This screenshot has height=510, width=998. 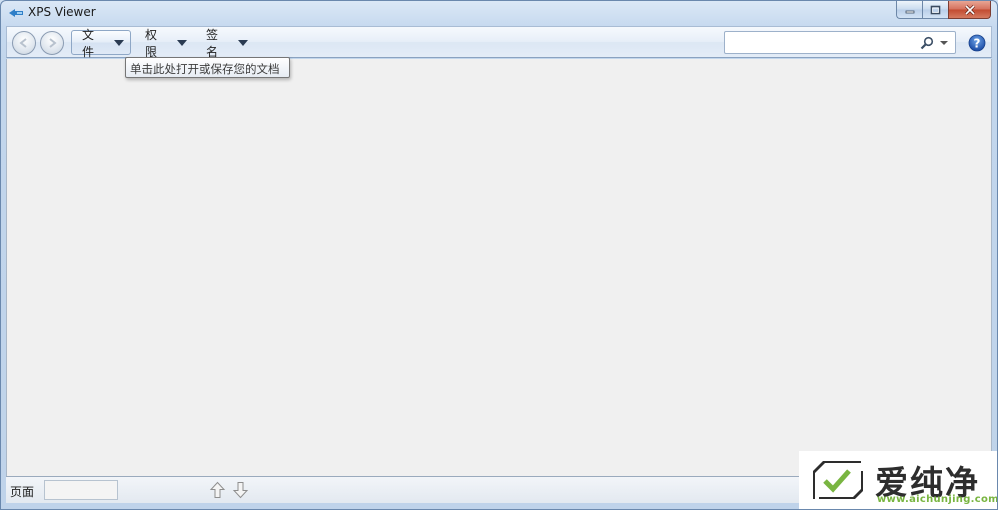 I want to click on arrow-right-icon, so click(x=53, y=43).